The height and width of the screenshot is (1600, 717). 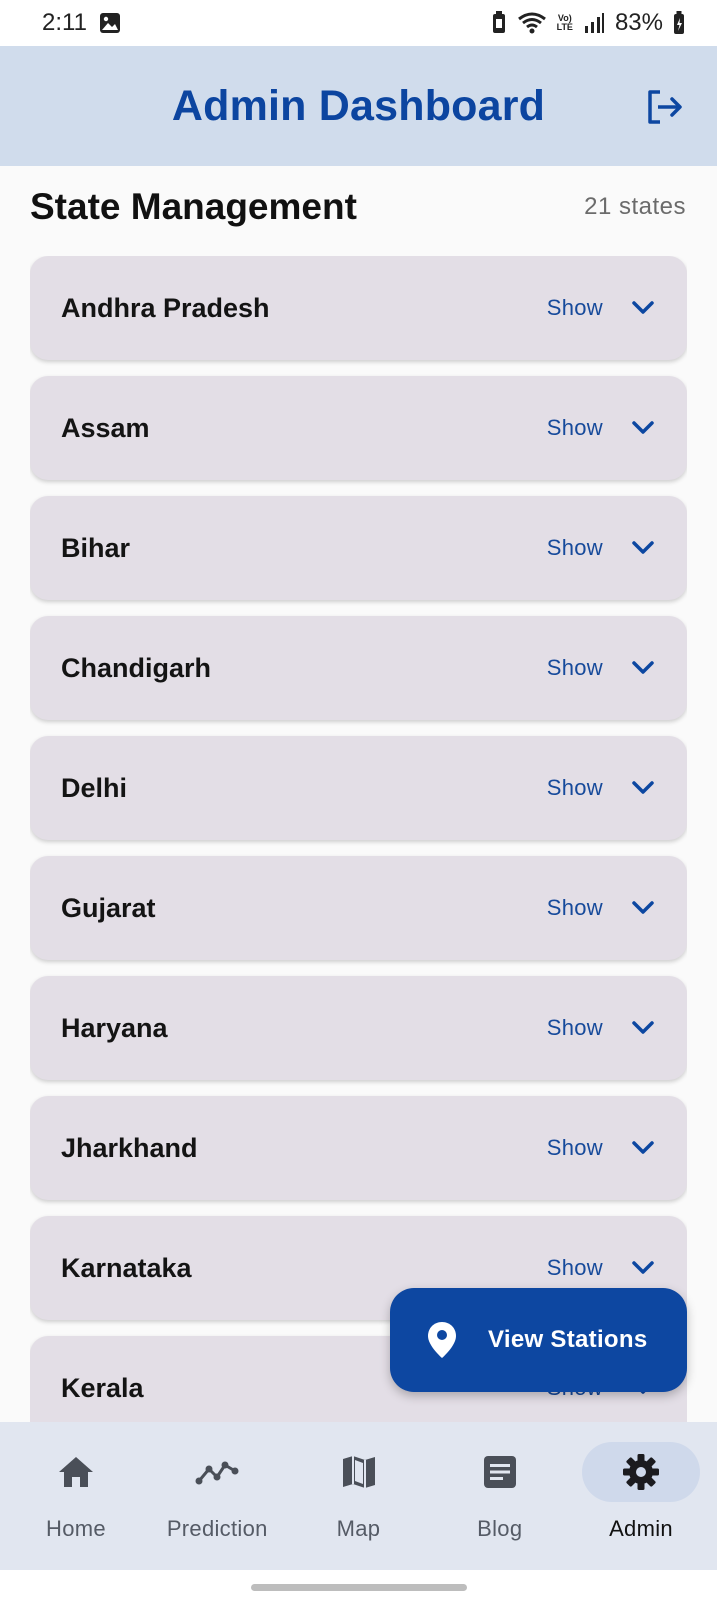 What do you see at coordinates (442, 1340) in the screenshot?
I see `location-pin-icon` at bounding box center [442, 1340].